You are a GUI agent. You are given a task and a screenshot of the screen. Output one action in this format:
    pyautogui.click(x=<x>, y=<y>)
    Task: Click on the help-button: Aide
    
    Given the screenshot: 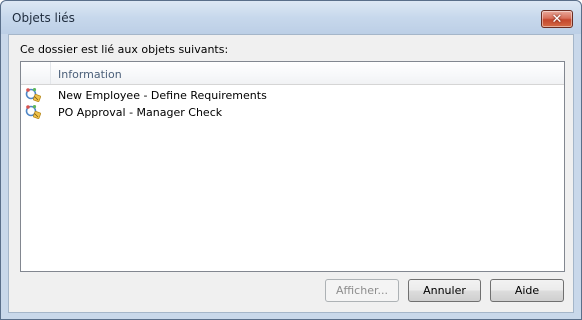 What is the action you would take?
    pyautogui.click(x=527, y=290)
    